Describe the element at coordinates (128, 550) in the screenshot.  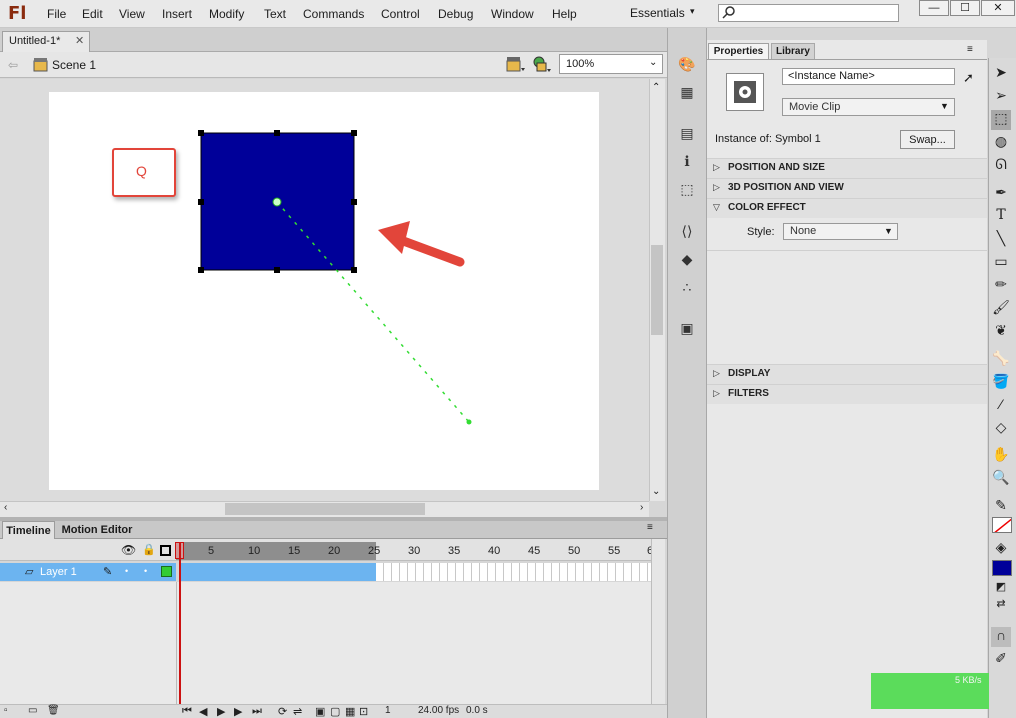
I see `eye-icon: 👁` at that location.